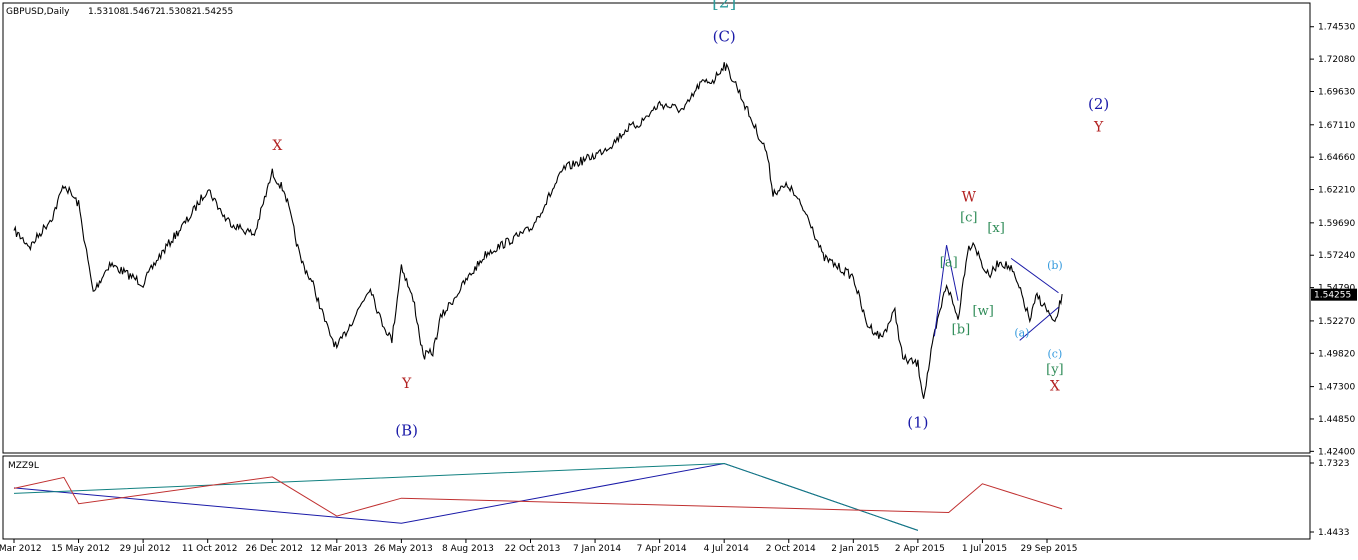  I want to click on wave-label: (1), so click(917, 423).